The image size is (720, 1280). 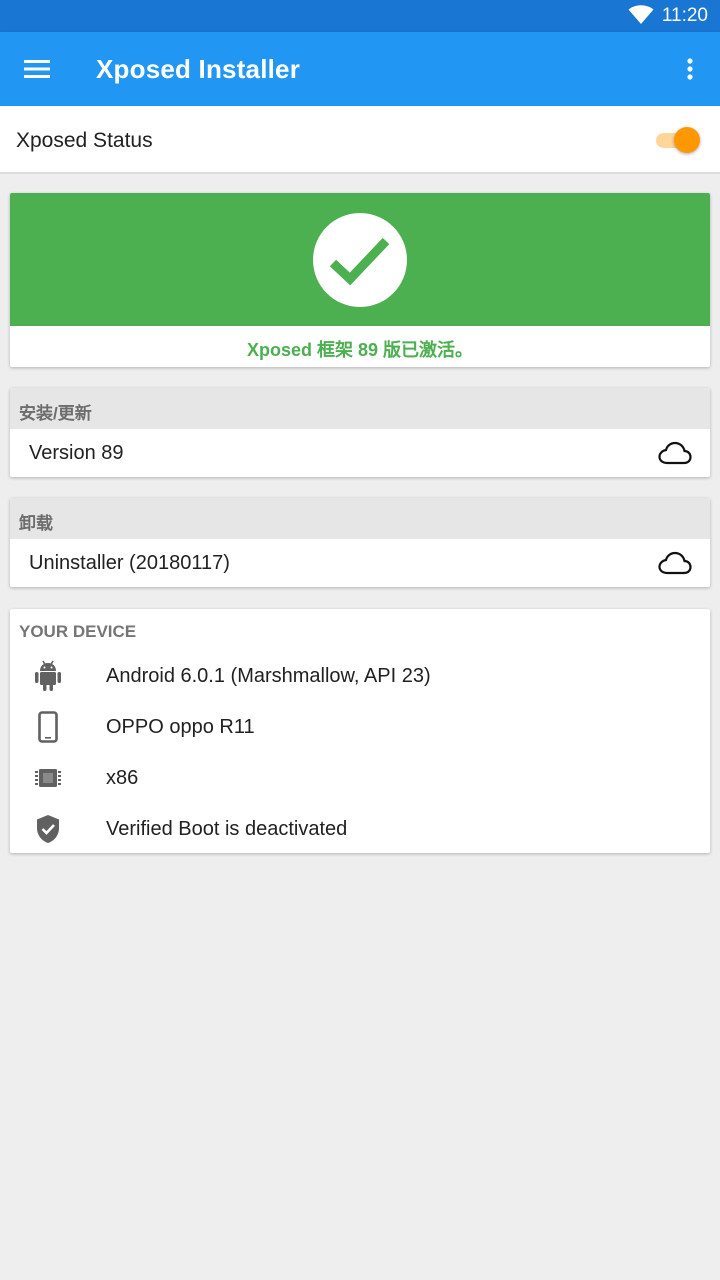 I want to click on framework-status-message: Xposed 框架 89 版已激活。, so click(x=360, y=350).